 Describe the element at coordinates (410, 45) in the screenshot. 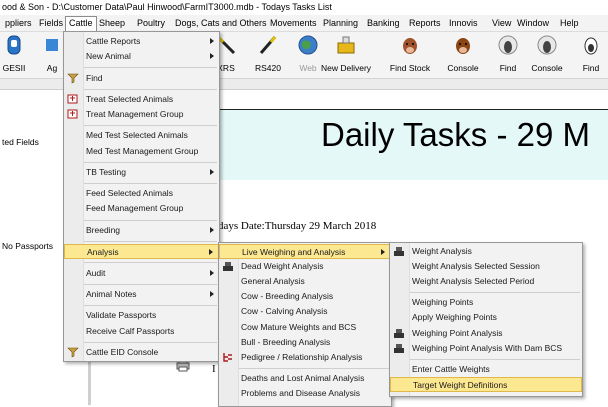

I see `cow-find-stock-icon` at that location.